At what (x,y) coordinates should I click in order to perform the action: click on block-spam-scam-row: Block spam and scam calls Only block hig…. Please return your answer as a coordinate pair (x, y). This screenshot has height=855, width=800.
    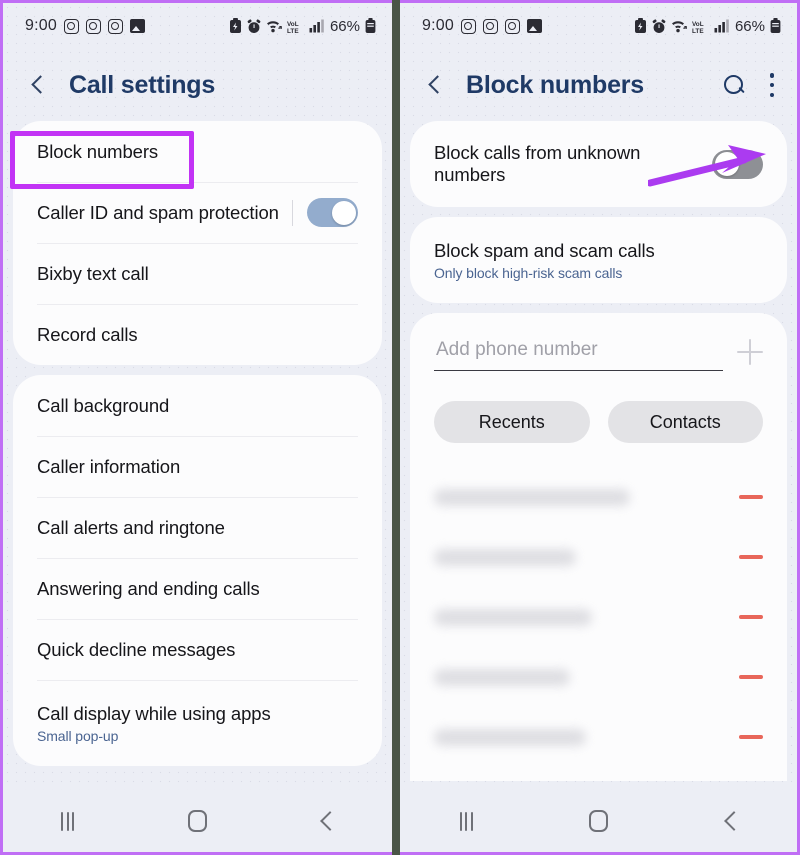
    Looking at the image, I should click on (598, 260).